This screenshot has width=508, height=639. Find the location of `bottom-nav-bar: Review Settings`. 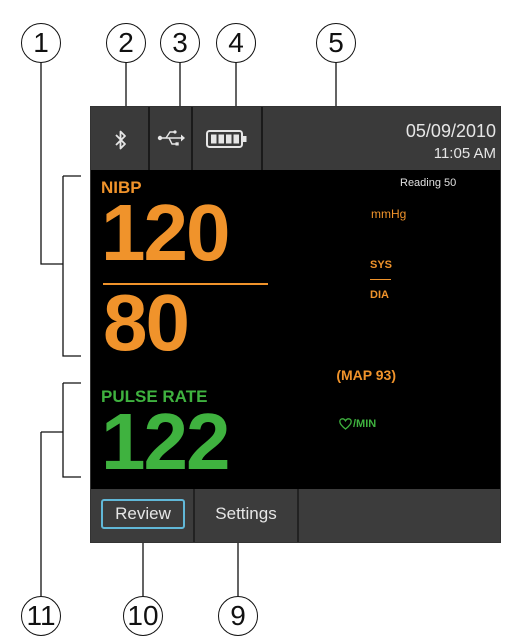

bottom-nav-bar: Review Settings is located at coordinates (295, 515).